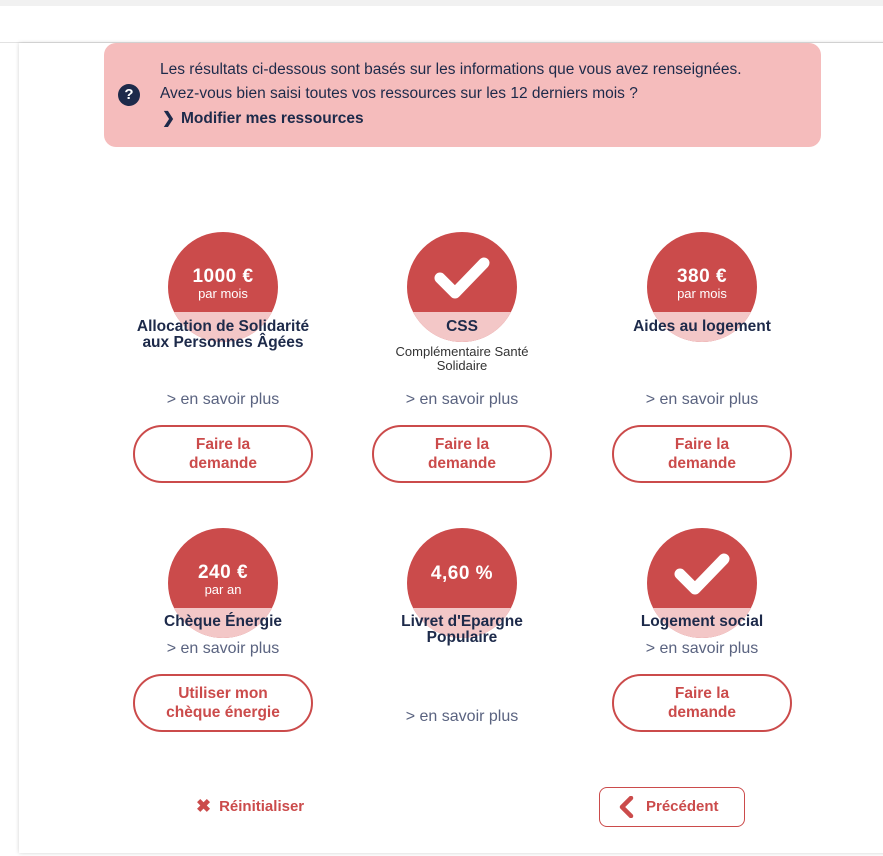  Describe the element at coordinates (462, 326) in the screenshot. I see `benefit-title: CSS` at that location.